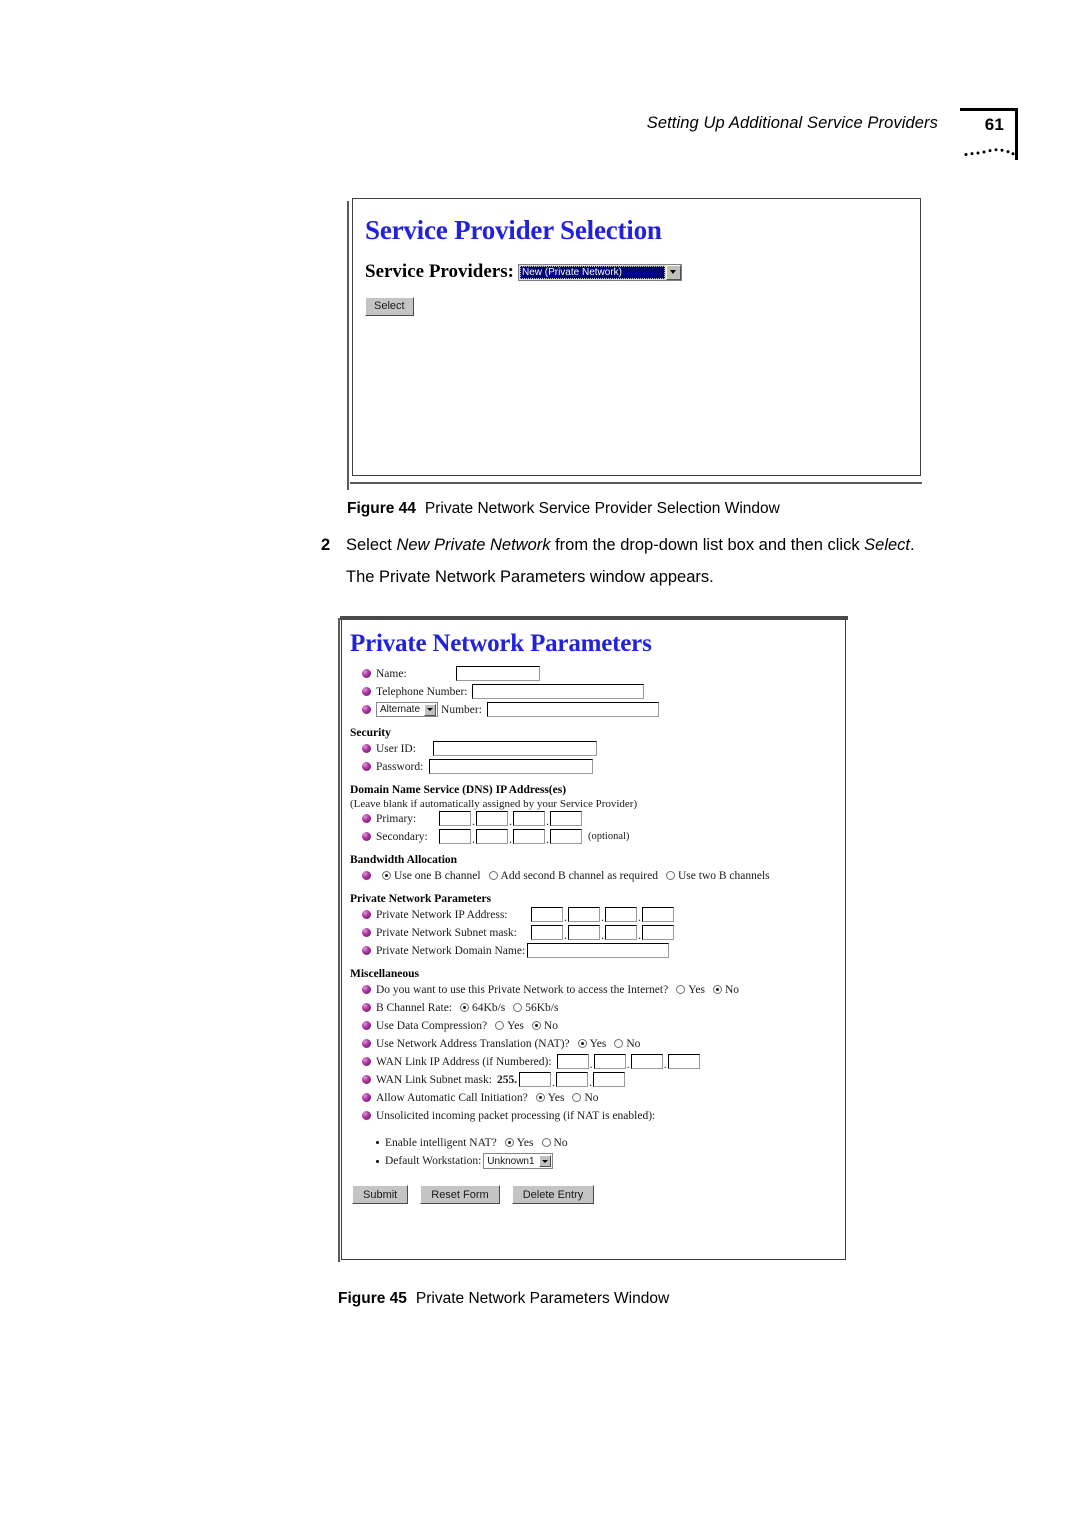 The width and height of the screenshot is (1080, 1528). I want to click on radio-data-compression-yes, so click(500, 1025).